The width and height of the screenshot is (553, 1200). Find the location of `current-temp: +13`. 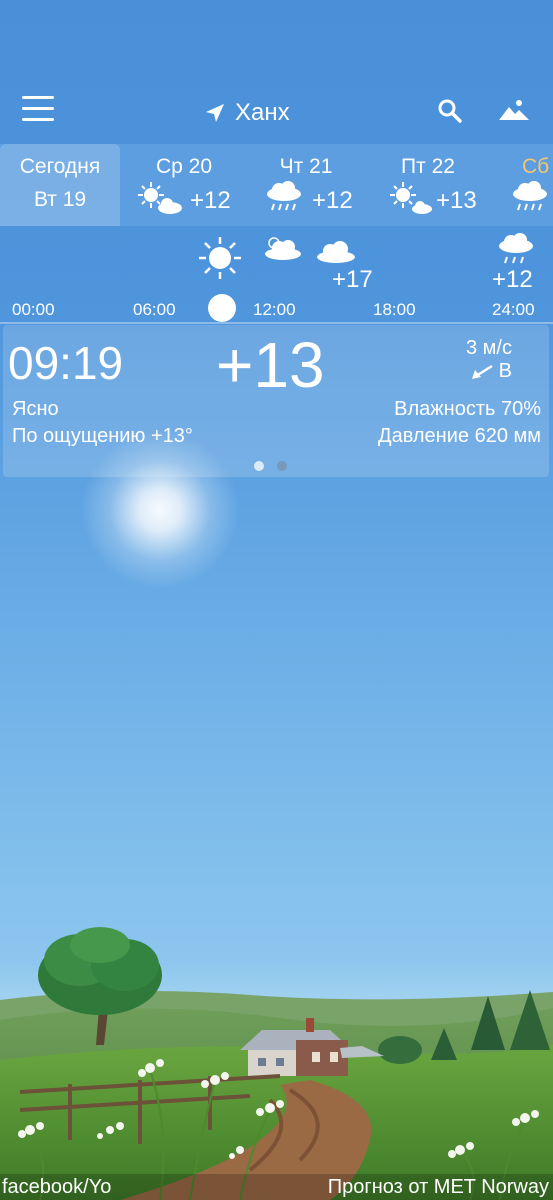

current-temp: +13 is located at coordinates (270, 365).